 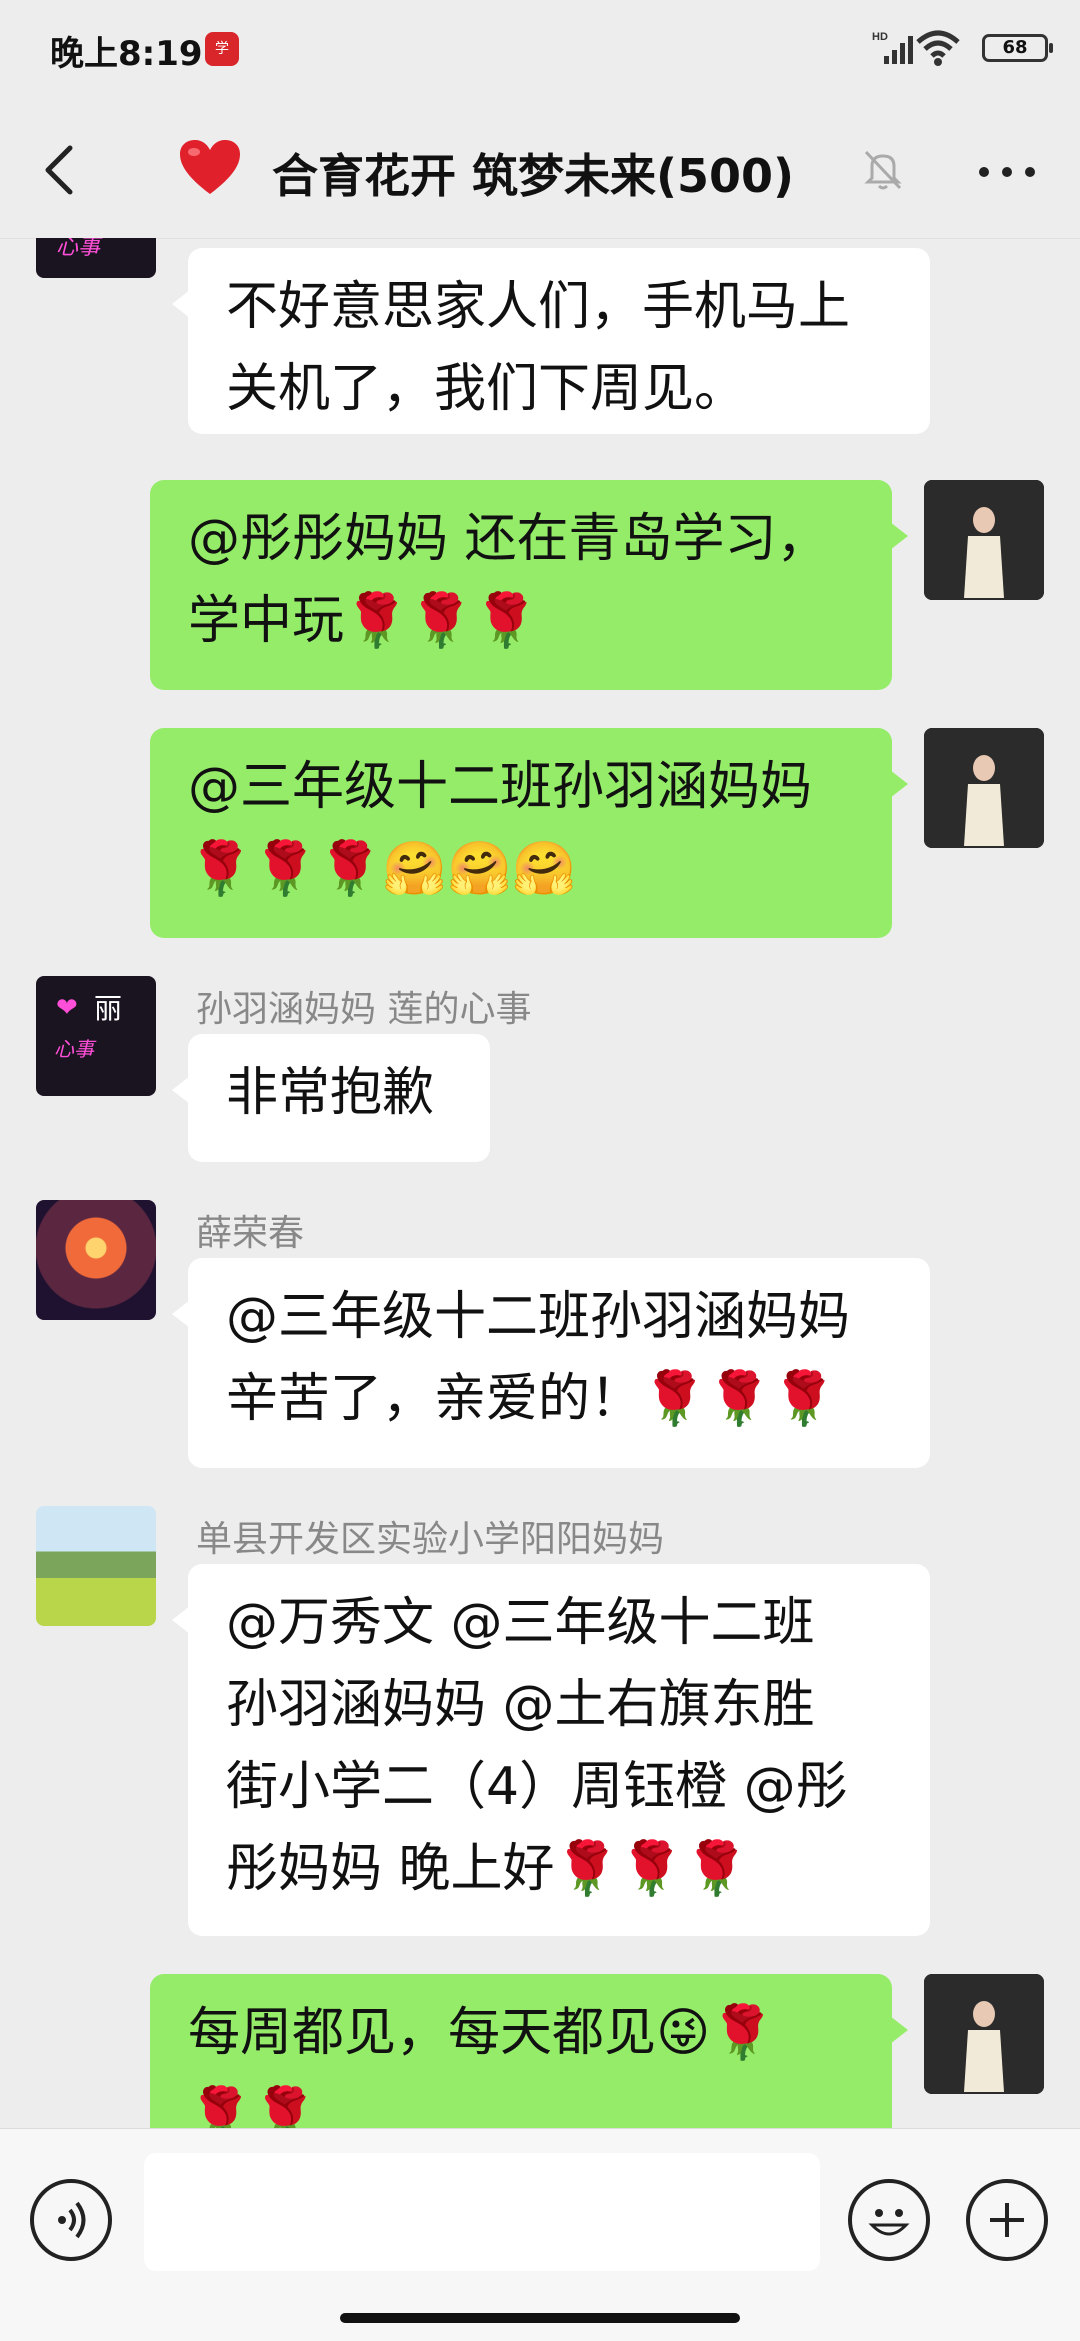 I want to click on emoji-button, so click(x=889, y=2220).